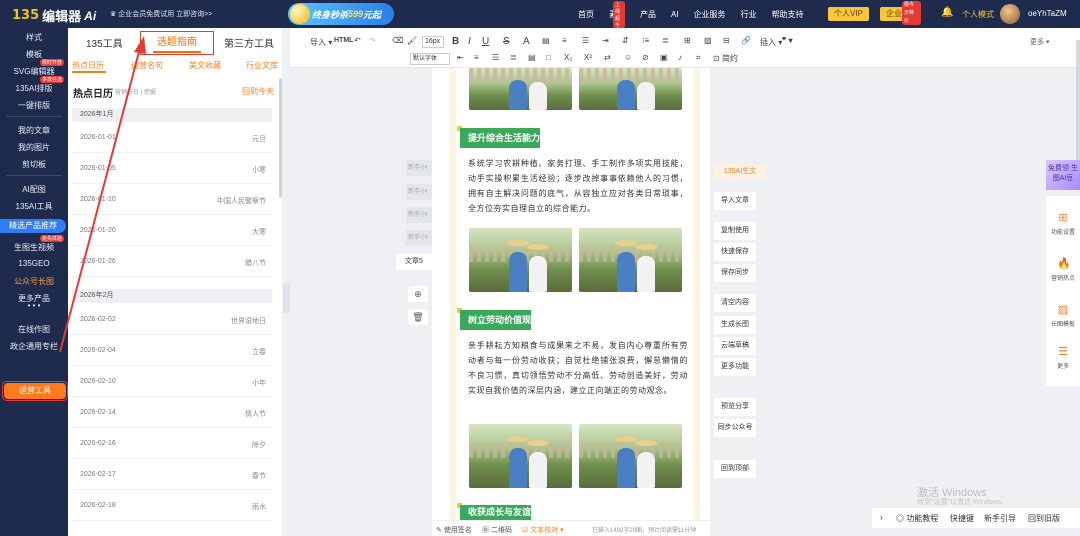 The width and height of the screenshot is (1080, 536). What do you see at coordinates (568, 57) in the screenshot?
I see `subscript-icon: X₂` at bounding box center [568, 57].